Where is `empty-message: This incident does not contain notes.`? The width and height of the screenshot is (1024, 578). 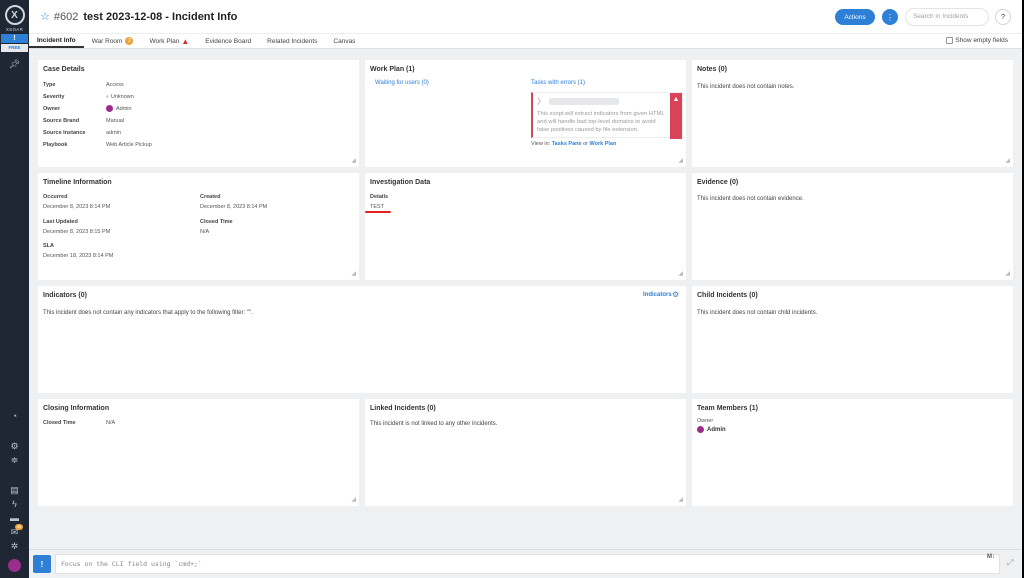 empty-message: This incident does not contain notes. is located at coordinates (746, 87).